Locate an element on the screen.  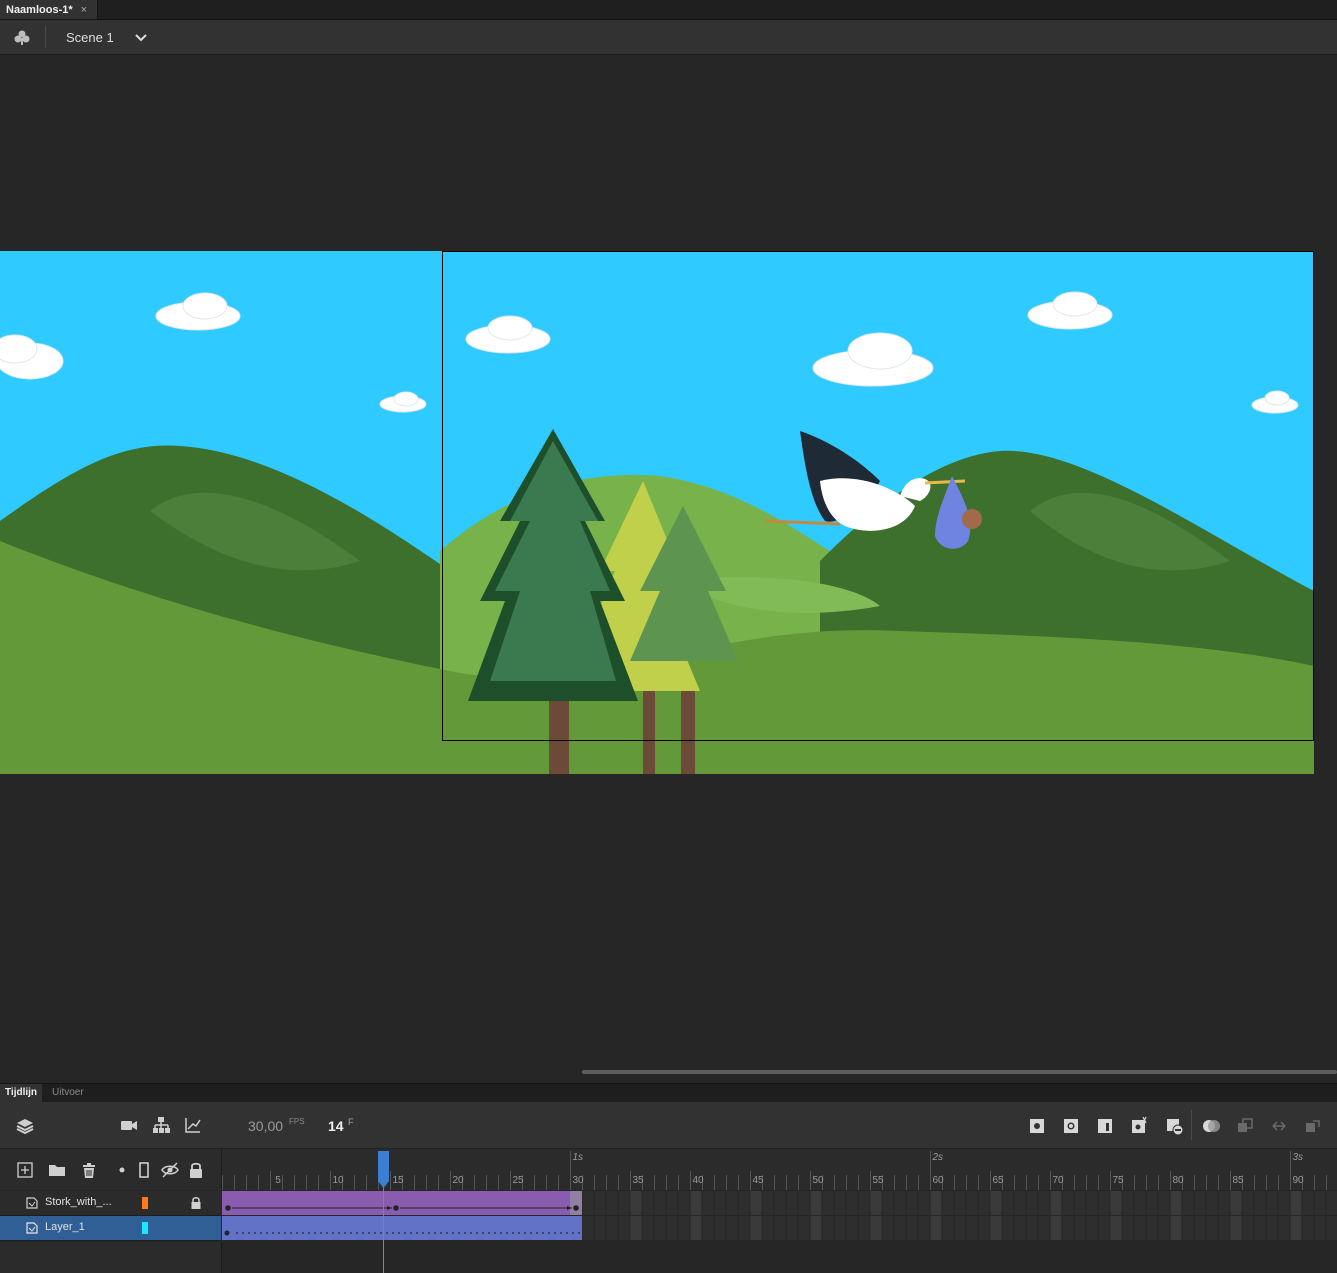
ruler-frame-label: 25 is located at coordinates (518, 1180).